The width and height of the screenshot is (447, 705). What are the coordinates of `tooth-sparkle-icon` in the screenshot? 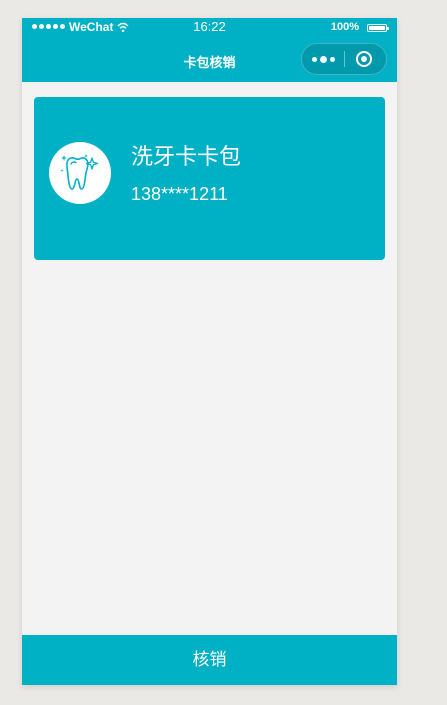 It's located at (79, 172).